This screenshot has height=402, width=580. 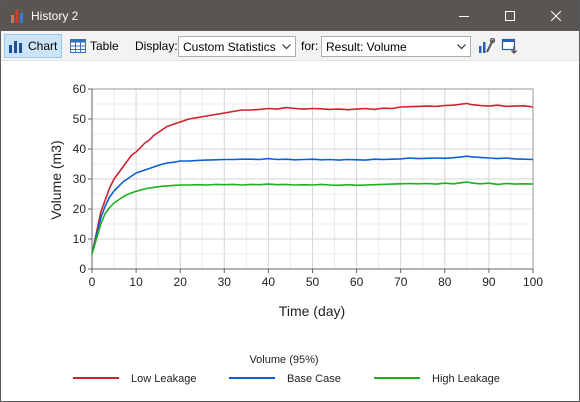 What do you see at coordinates (80, 149) in the screenshot?
I see `y-tick-label: 40` at bounding box center [80, 149].